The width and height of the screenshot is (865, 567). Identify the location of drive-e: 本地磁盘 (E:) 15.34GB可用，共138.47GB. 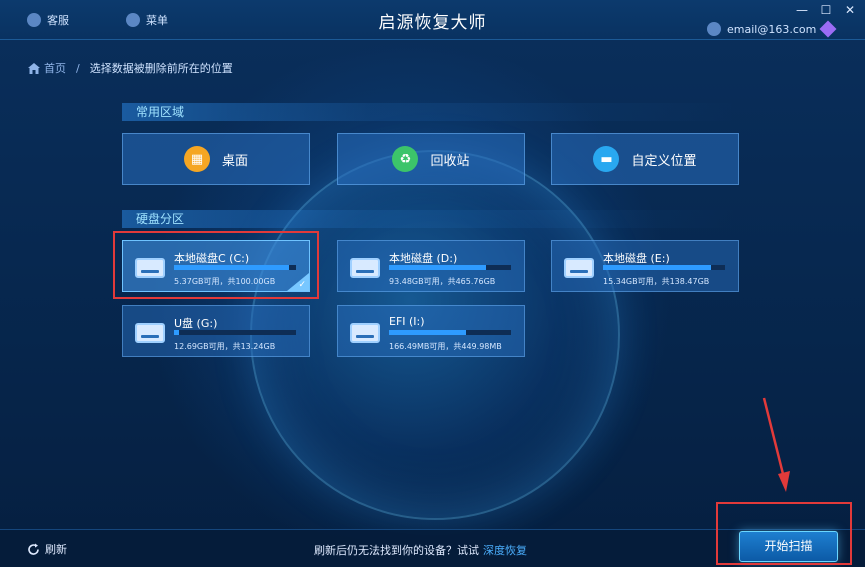
(645, 266).